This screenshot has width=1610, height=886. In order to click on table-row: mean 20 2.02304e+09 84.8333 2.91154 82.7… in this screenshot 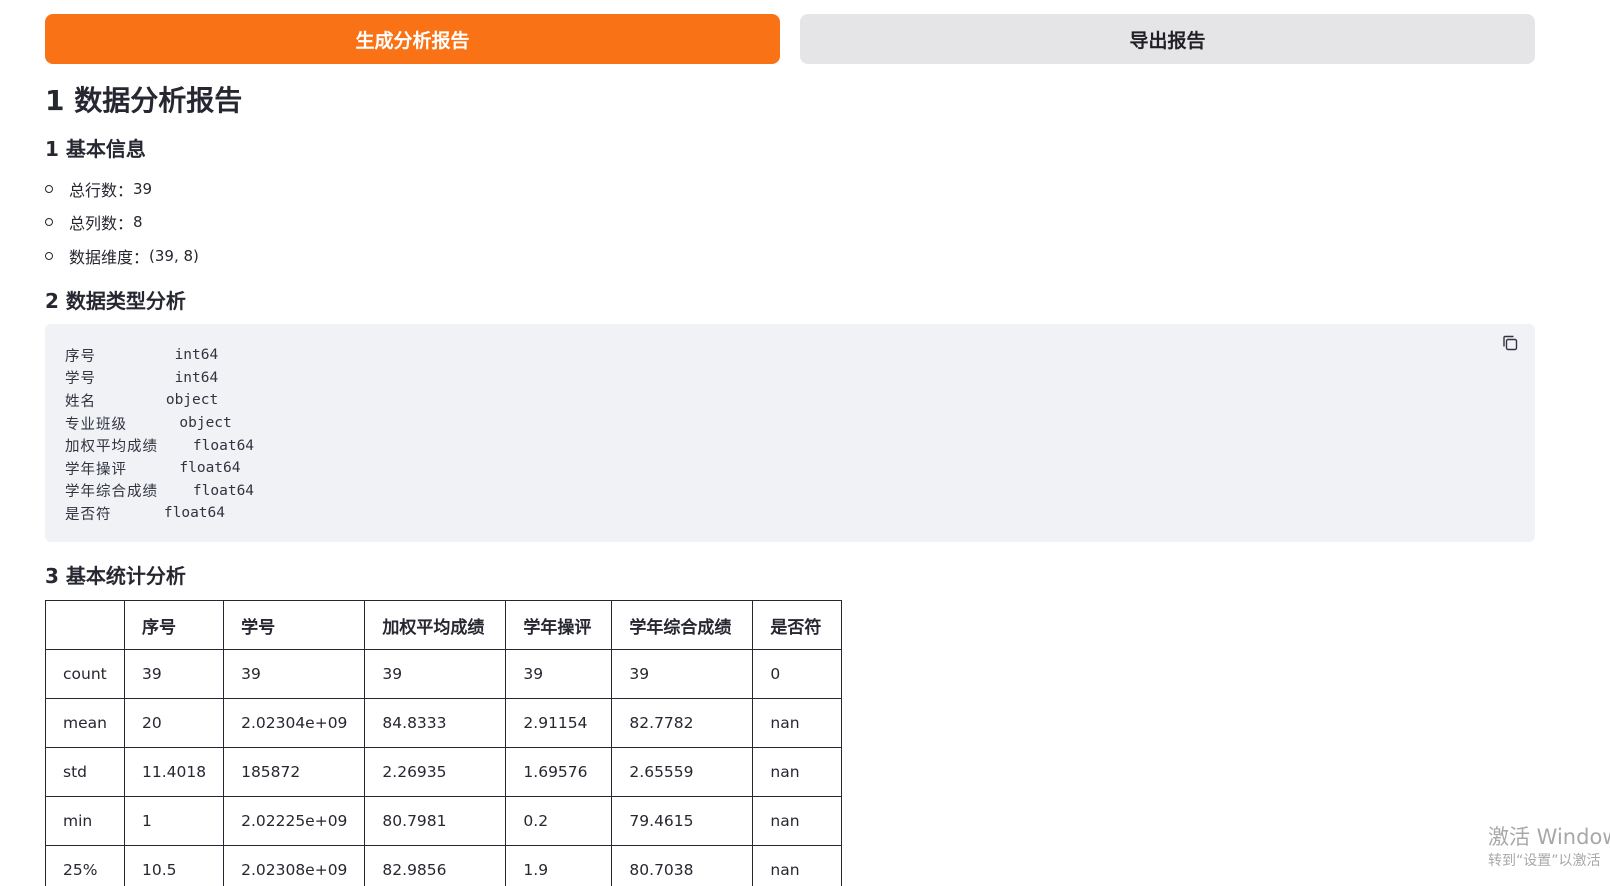, I will do `click(444, 723)`.